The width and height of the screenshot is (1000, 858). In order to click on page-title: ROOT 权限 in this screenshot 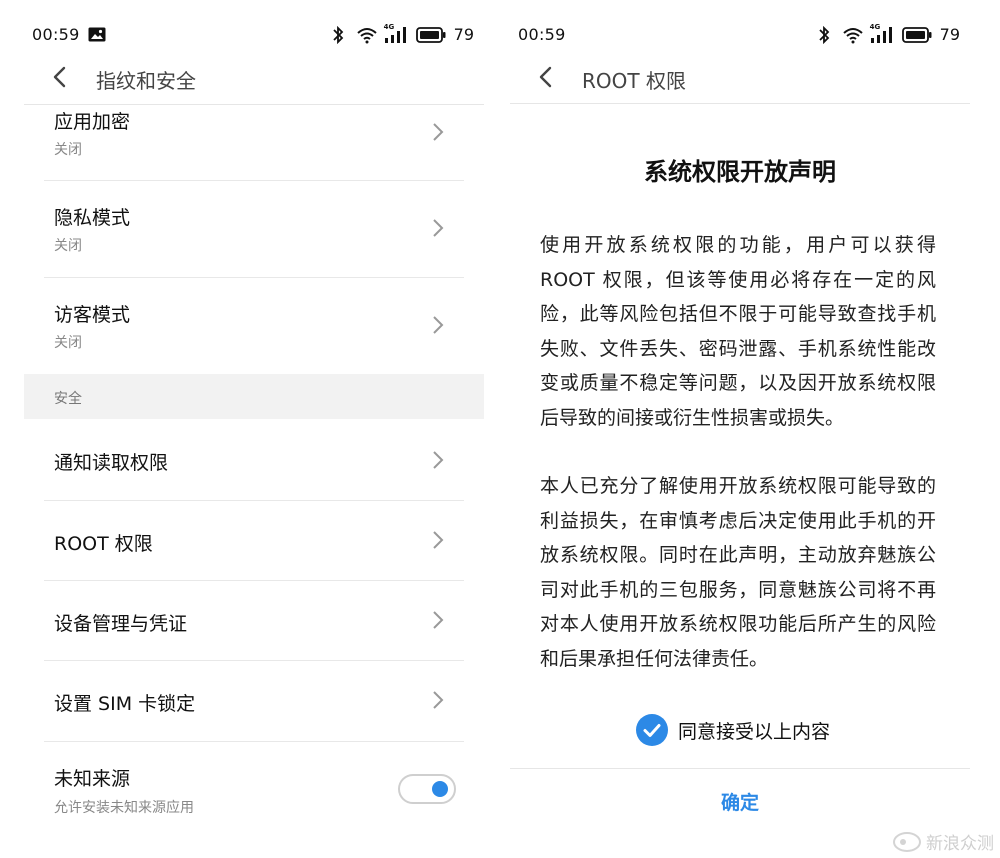, I will do `click(634, 81)`.